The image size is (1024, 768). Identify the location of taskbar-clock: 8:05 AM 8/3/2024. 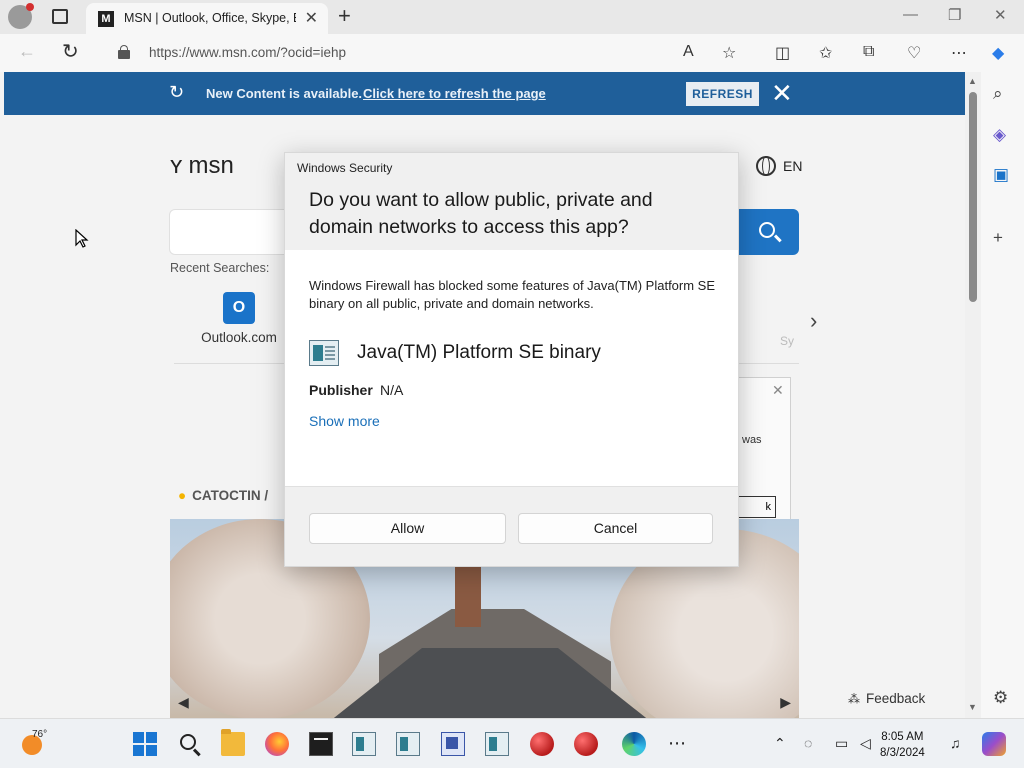
(902, 745).